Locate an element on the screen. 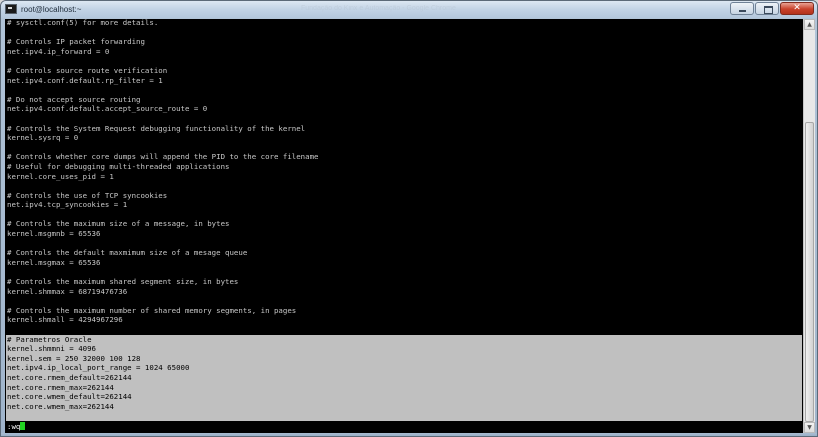 Image resolution: width=818 pixels, height=437 pixels. window-controls: ✕ is located at coordinates (772, 9).